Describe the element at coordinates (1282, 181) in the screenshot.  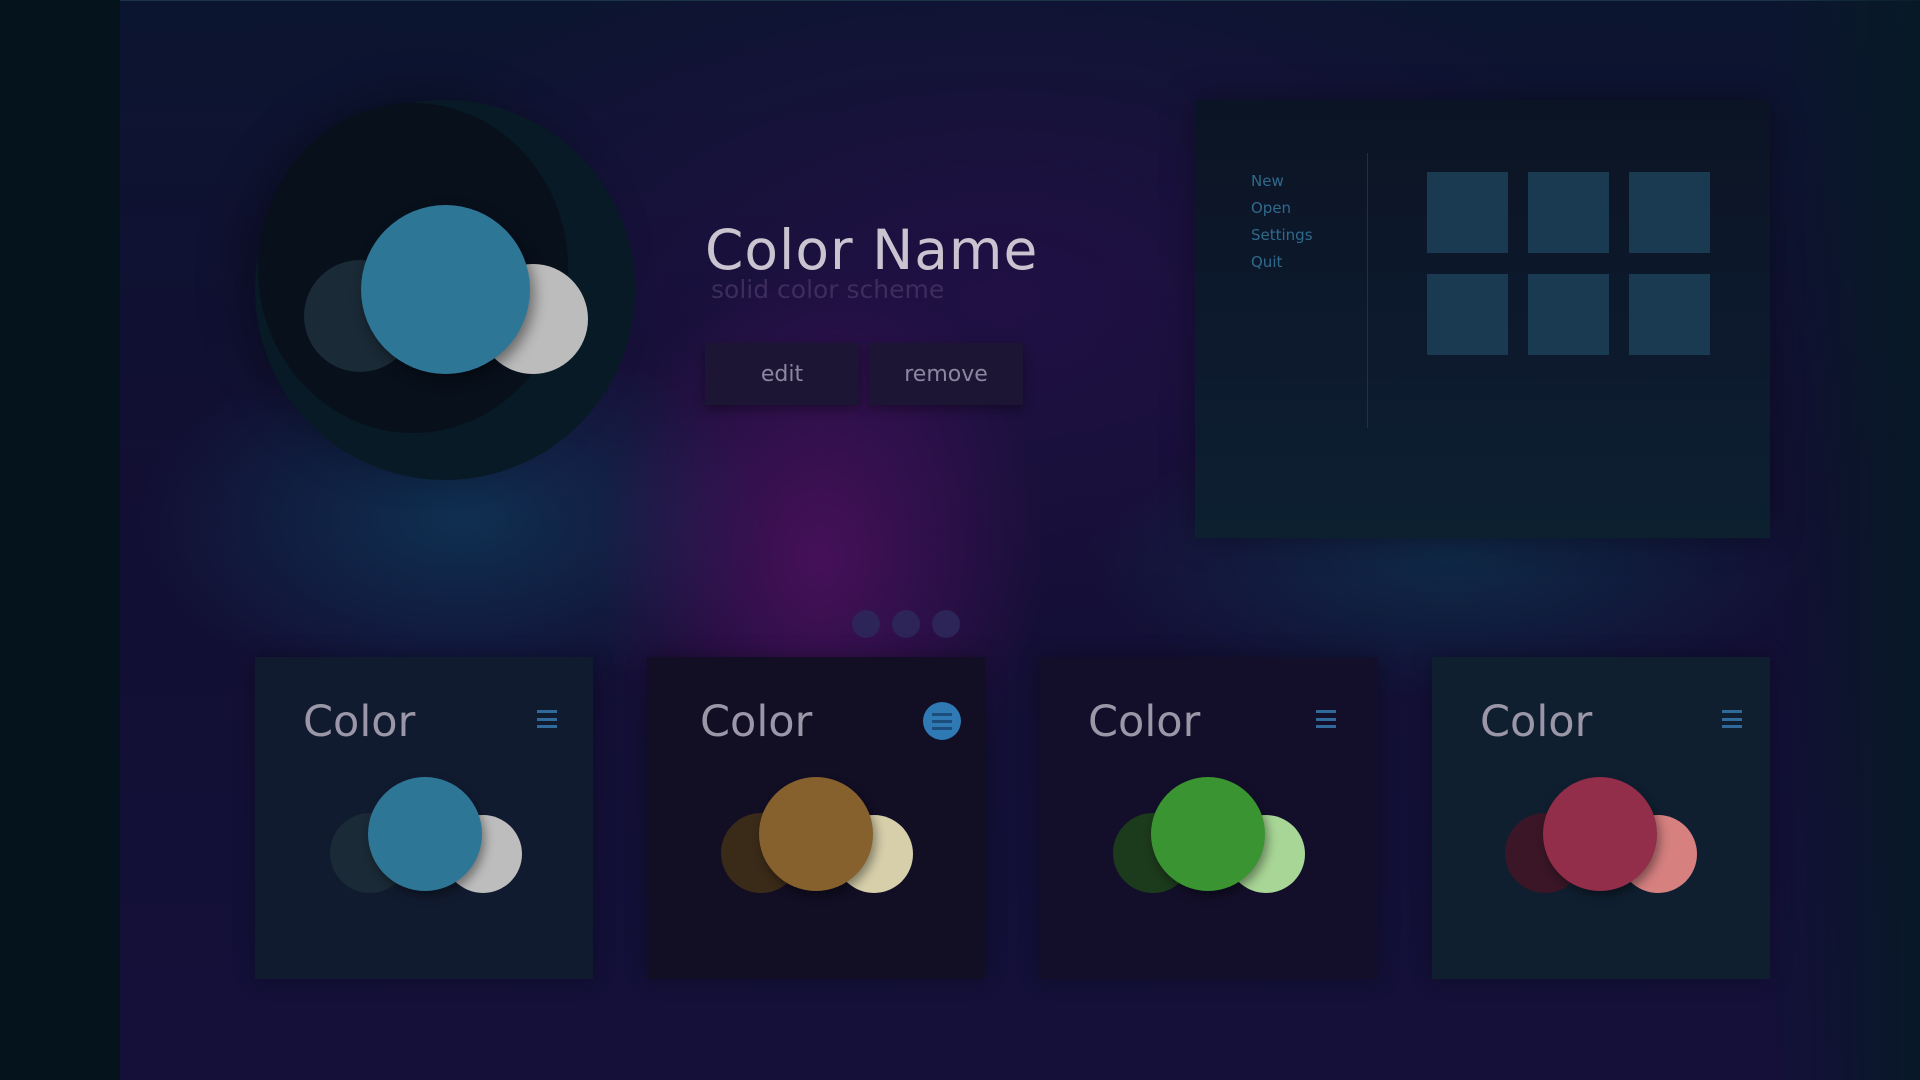
I see `menu-item-new: New` at that location.